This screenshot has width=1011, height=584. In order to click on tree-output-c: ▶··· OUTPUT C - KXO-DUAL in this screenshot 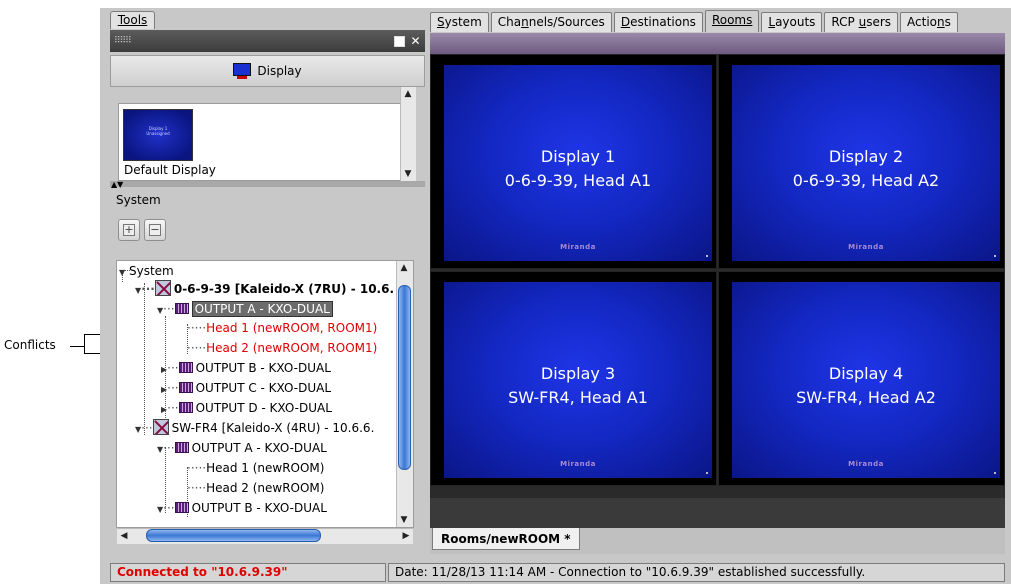, I will do `click(246, 388)`.